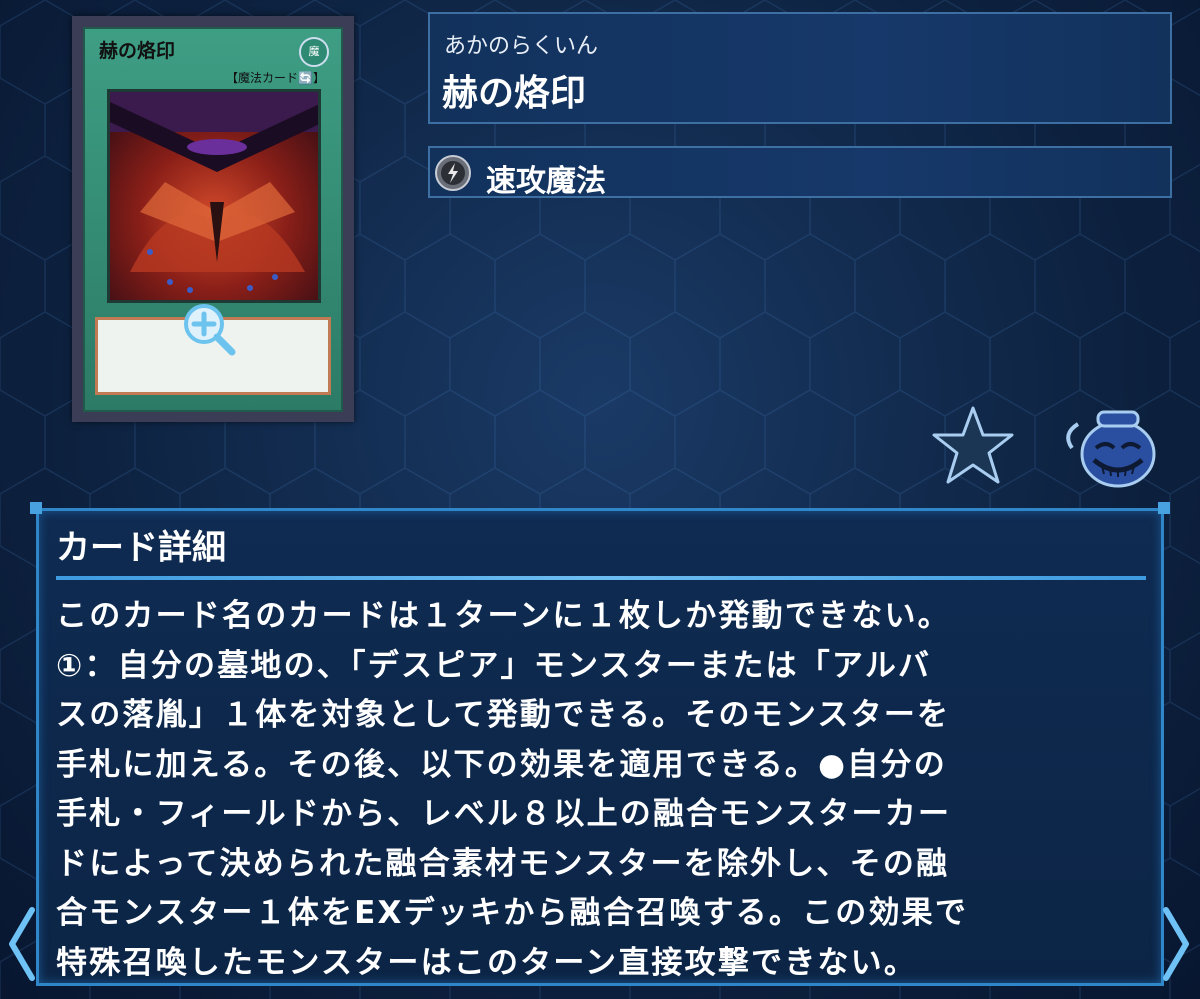  I want to click on heading-divider, so click(601, 578).